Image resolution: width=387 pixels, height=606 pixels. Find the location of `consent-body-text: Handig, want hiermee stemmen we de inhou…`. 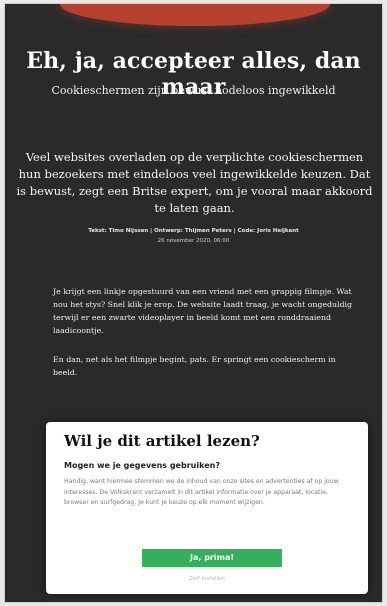

consent-body-text: Handig, want hiermee stemmen we de inhou… is located at coordinates (201, 492).